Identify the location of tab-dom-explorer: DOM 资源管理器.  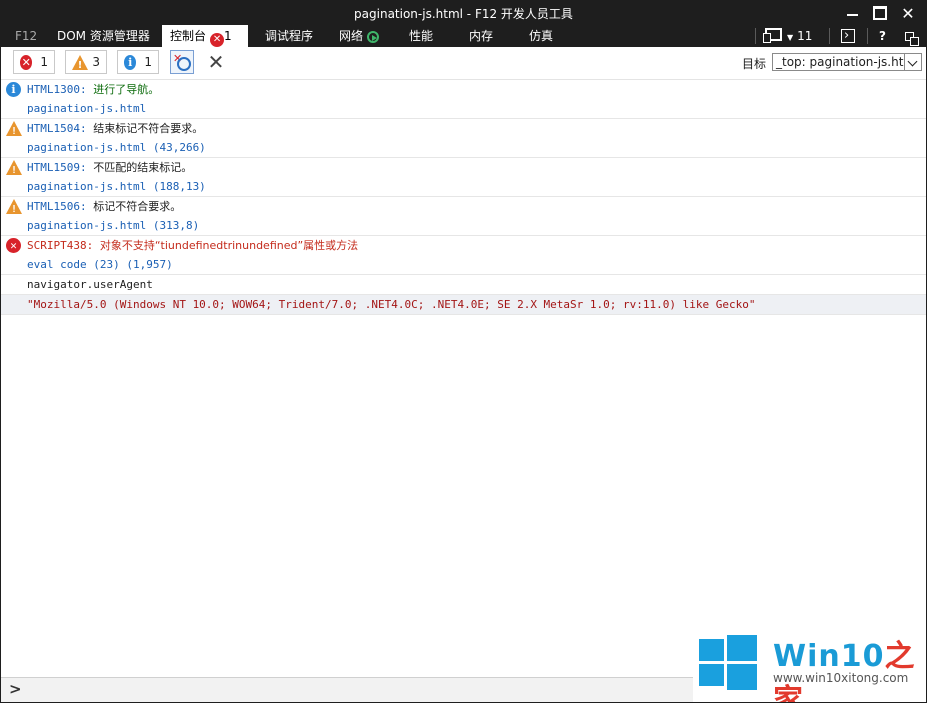
(103, 36).